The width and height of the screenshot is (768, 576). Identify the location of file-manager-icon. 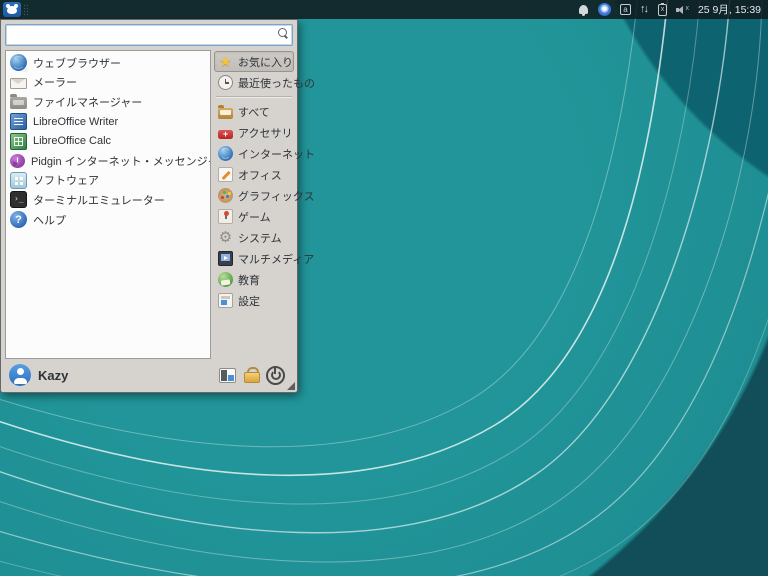
(18, 102).